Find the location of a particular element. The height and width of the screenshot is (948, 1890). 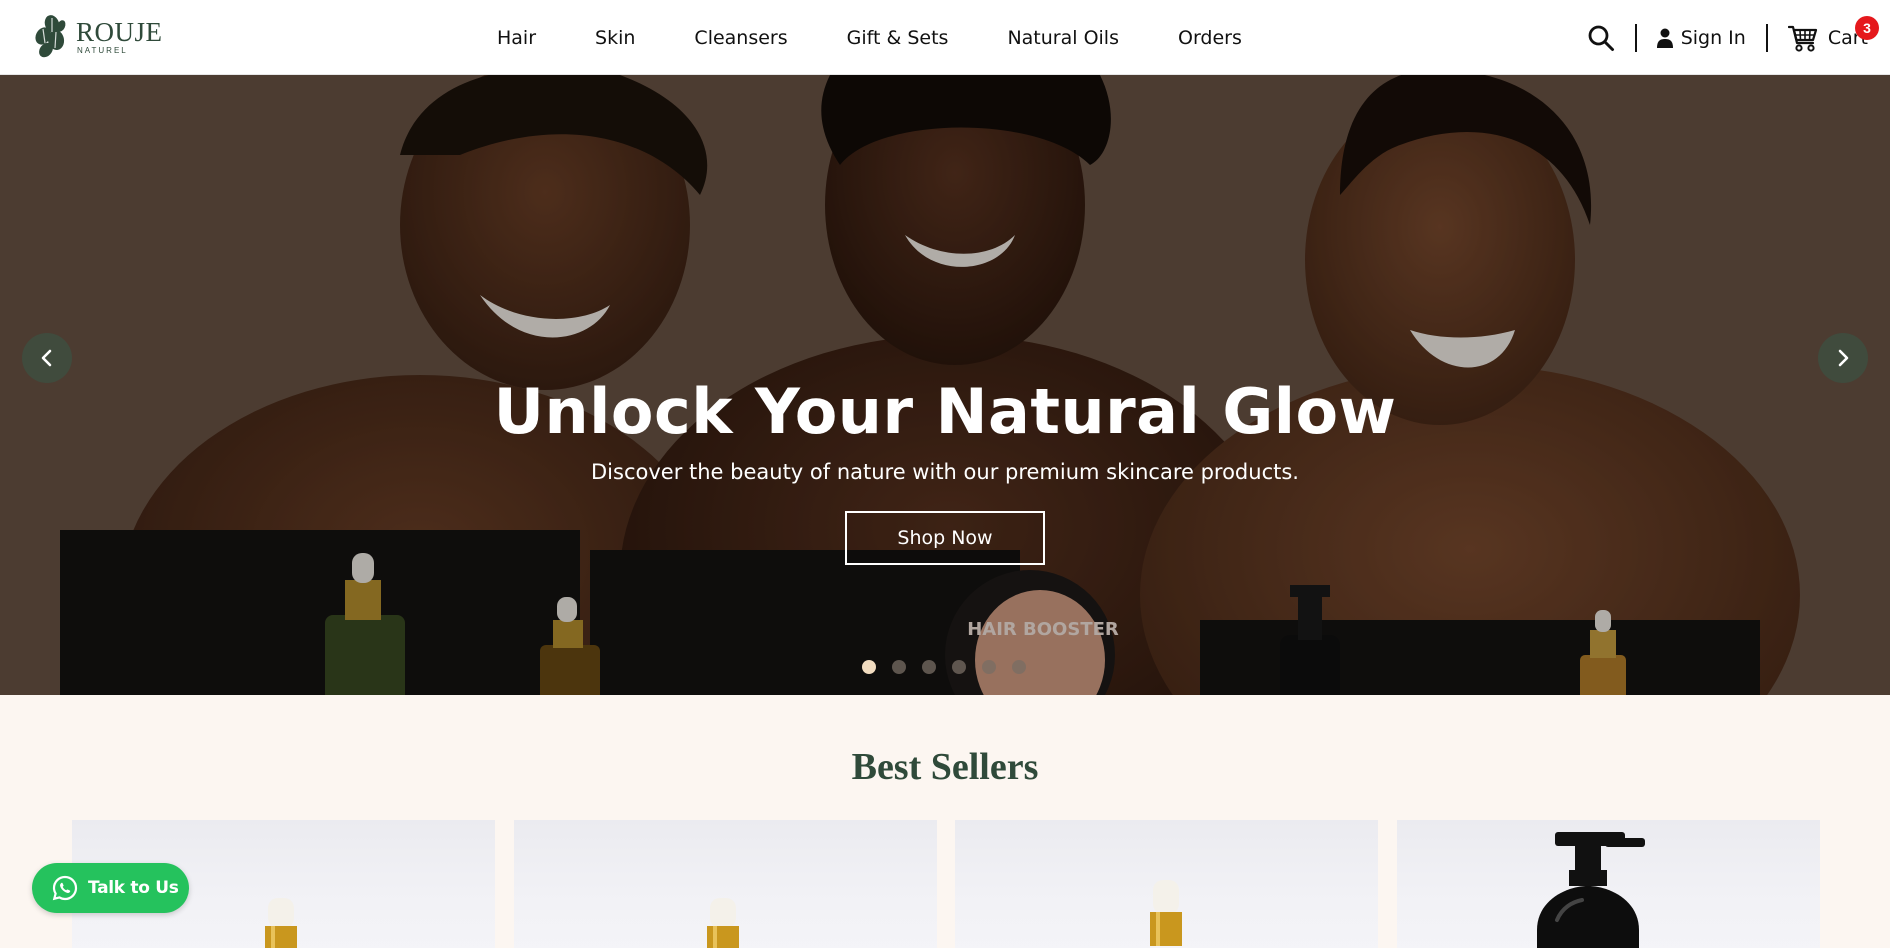

carousel-prev-button is located at coordinates (47, 358).